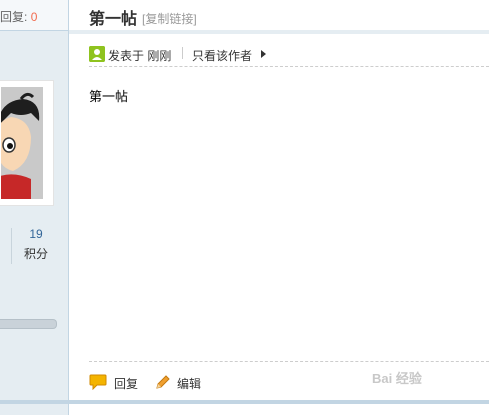  I want to click on reply-count-label: 回复:, so click(14, 17).